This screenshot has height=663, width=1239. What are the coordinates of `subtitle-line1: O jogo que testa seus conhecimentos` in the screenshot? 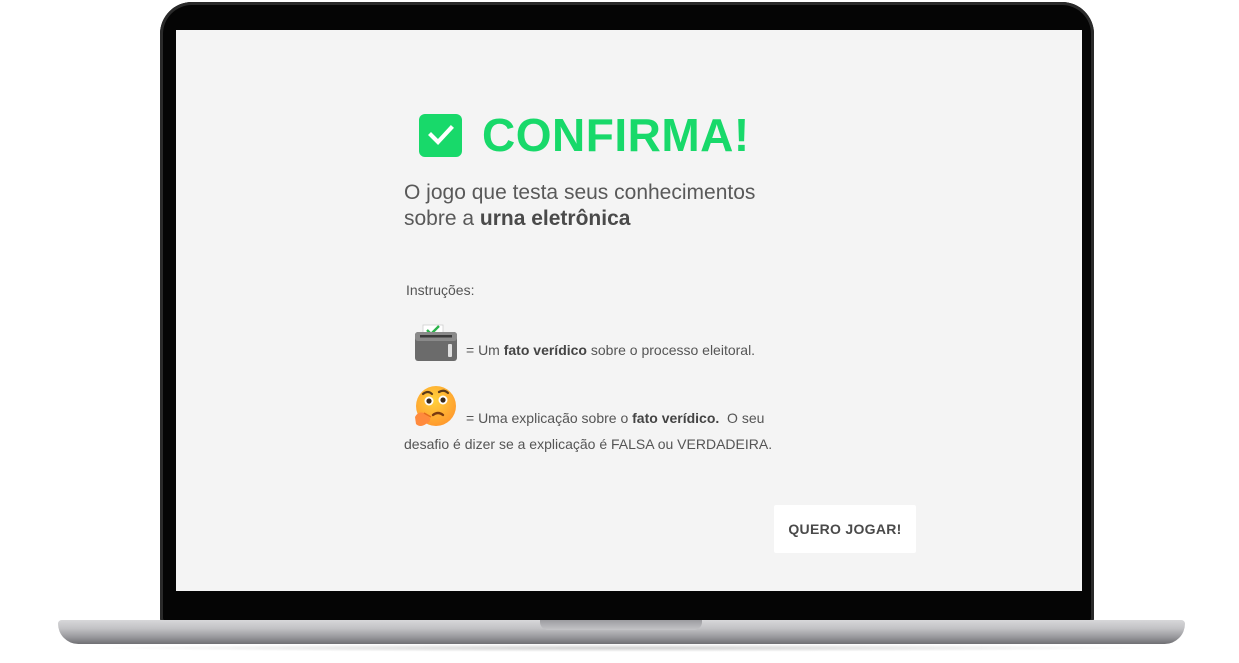 It's located at (580, 192).